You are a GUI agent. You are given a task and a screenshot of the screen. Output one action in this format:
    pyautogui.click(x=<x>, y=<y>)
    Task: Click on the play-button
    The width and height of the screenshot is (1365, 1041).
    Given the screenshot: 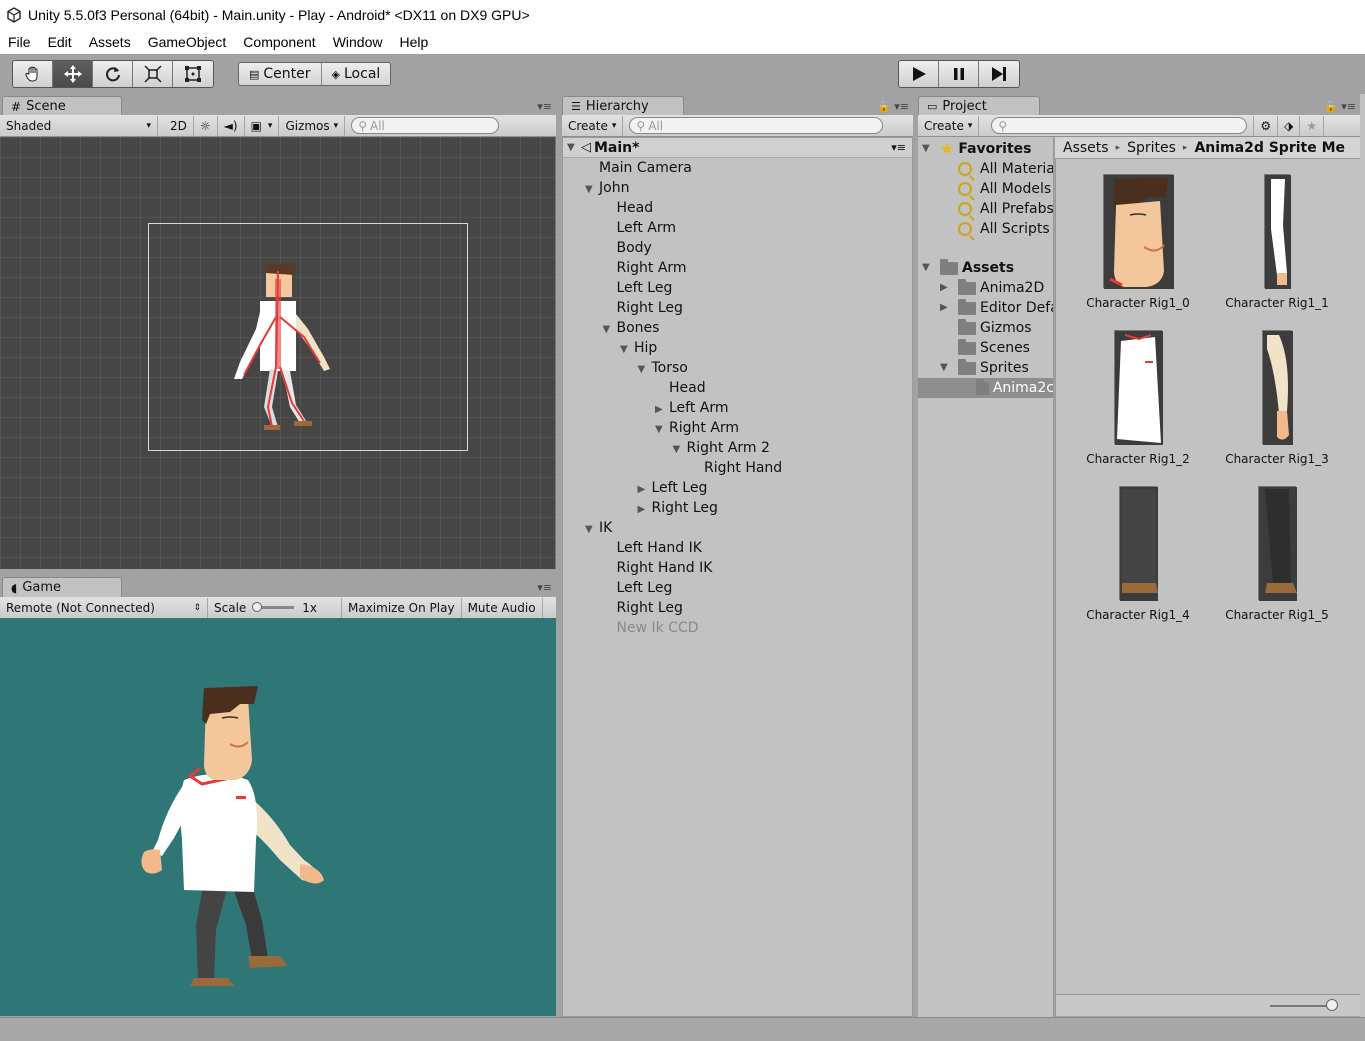 What is the action you would take?
    pyautogui.click(x=919, y=74)
    